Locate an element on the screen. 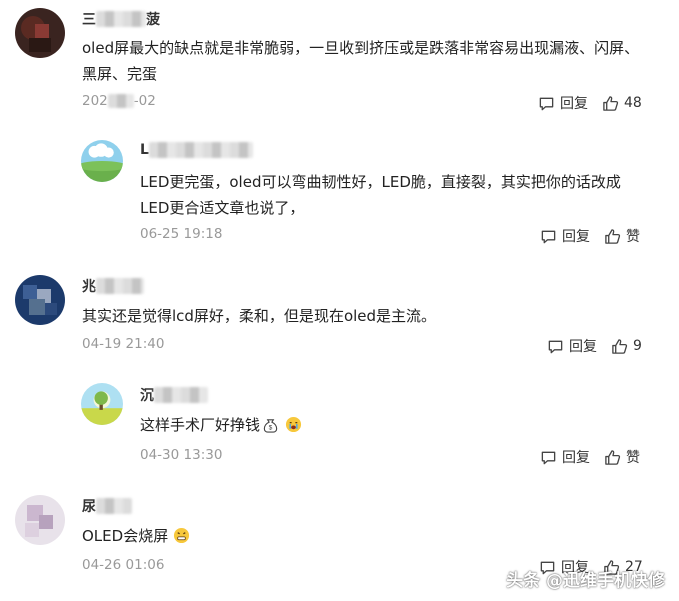  date-prefix: 202 is located at coordinates (95, 101).